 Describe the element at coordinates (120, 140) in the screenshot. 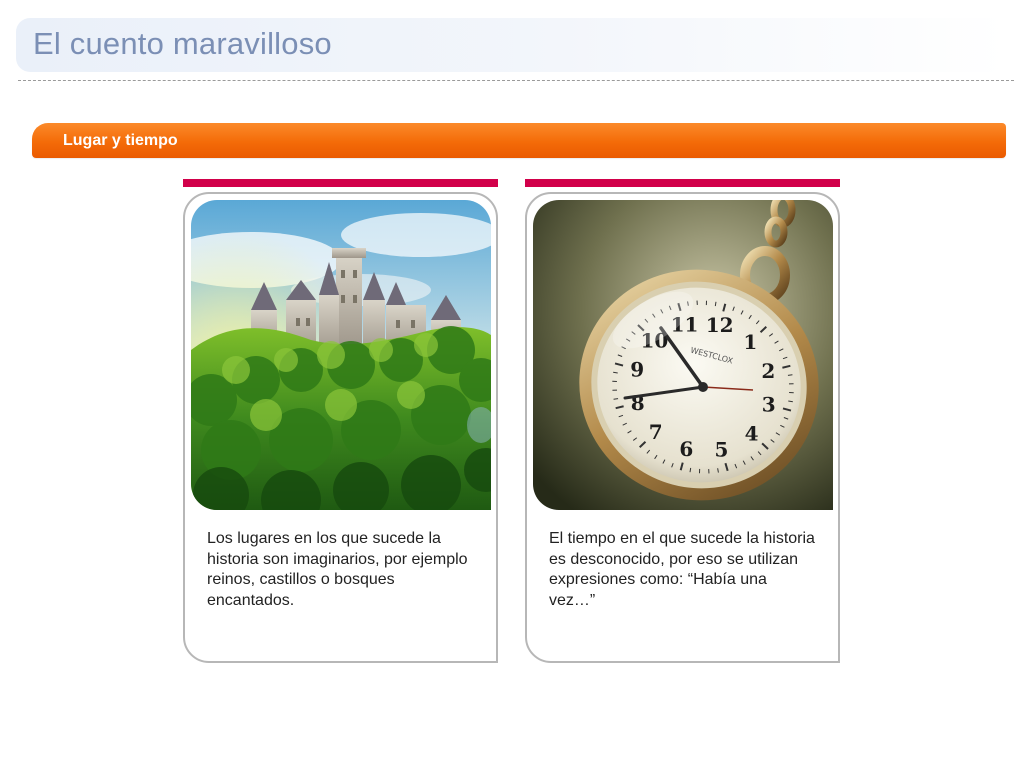

I see `section-label: Lugar y tiempo` at that location.